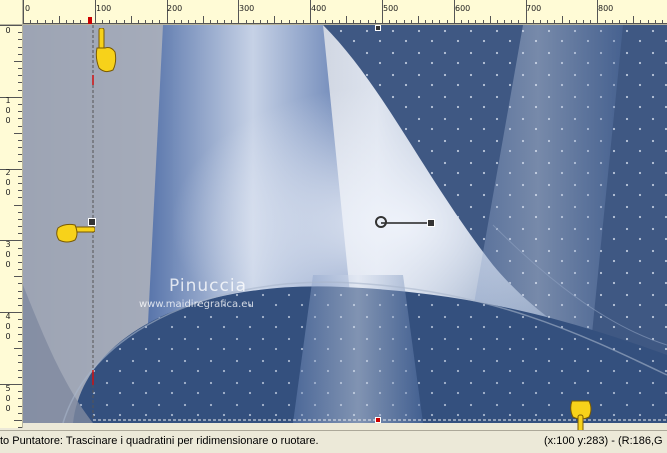 This screenshot has height=453, width=667. Describe the element at coordinates (196, 304) in the screenshot. I see `watermark-url: www.maidiregrafica.eu` at that location.